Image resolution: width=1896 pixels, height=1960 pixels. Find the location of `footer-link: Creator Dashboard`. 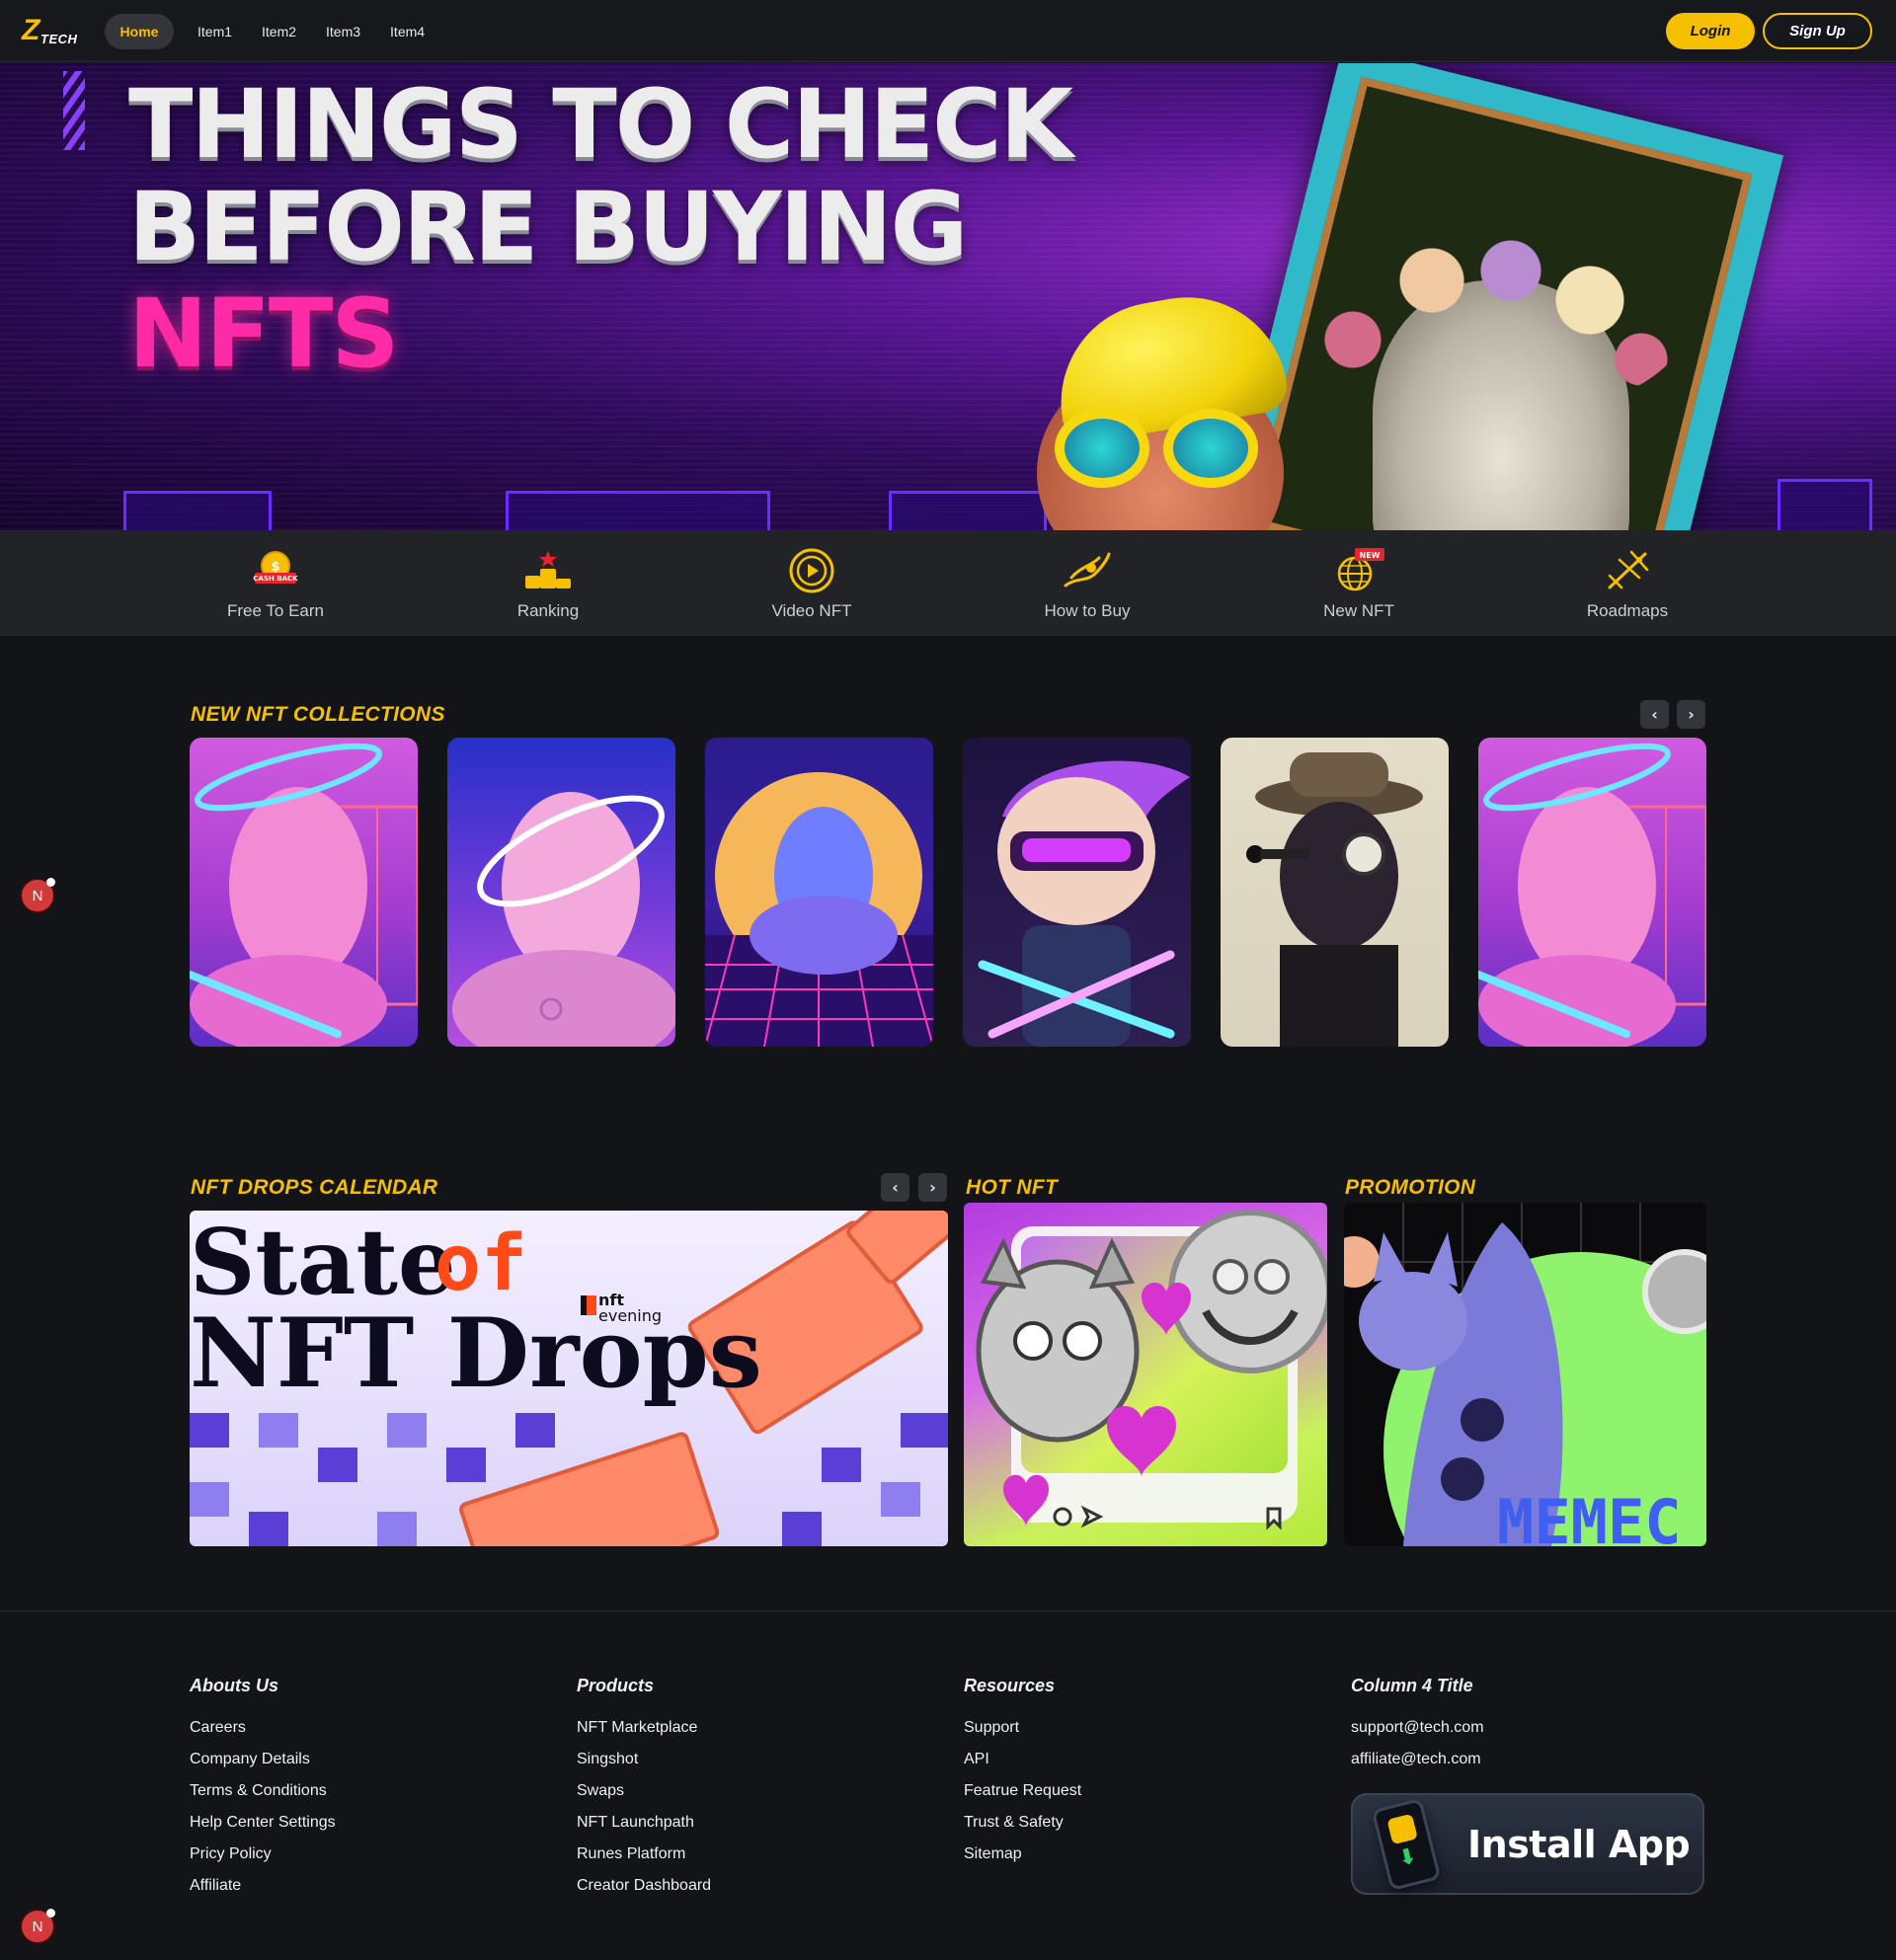

footer-link: Creator Dashboard is located at coordinates (644, 1892).